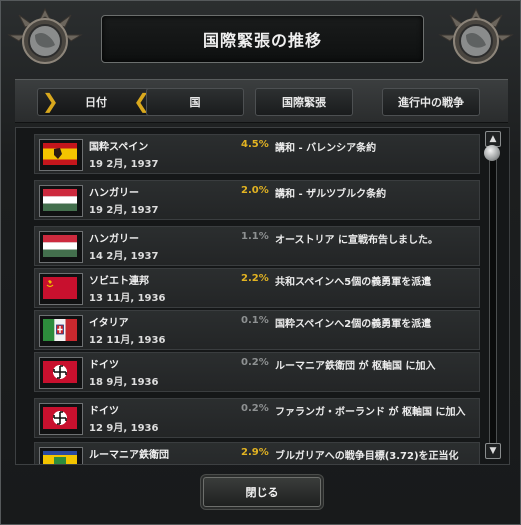  I want to click on window-title: 国際緊張の推移, so click(262, 39).